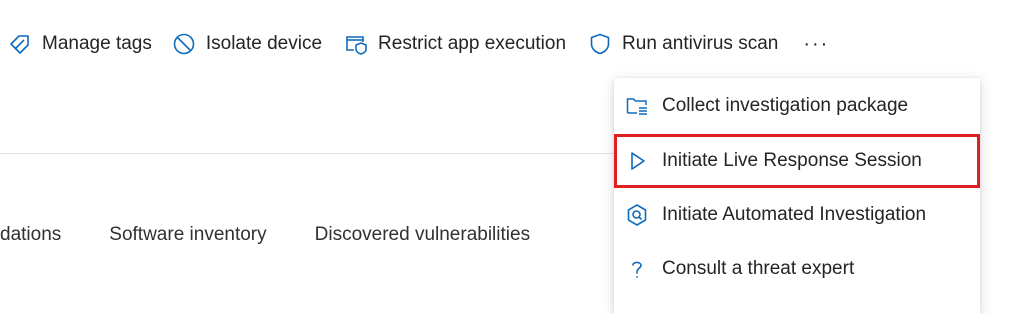 Image resolution: width=1023 pixels, height=314 pixels. What do you see at coordinates (637, 215) in the screenshot?
I see `automated-investigation-icon` at bounding box center [637, 215].